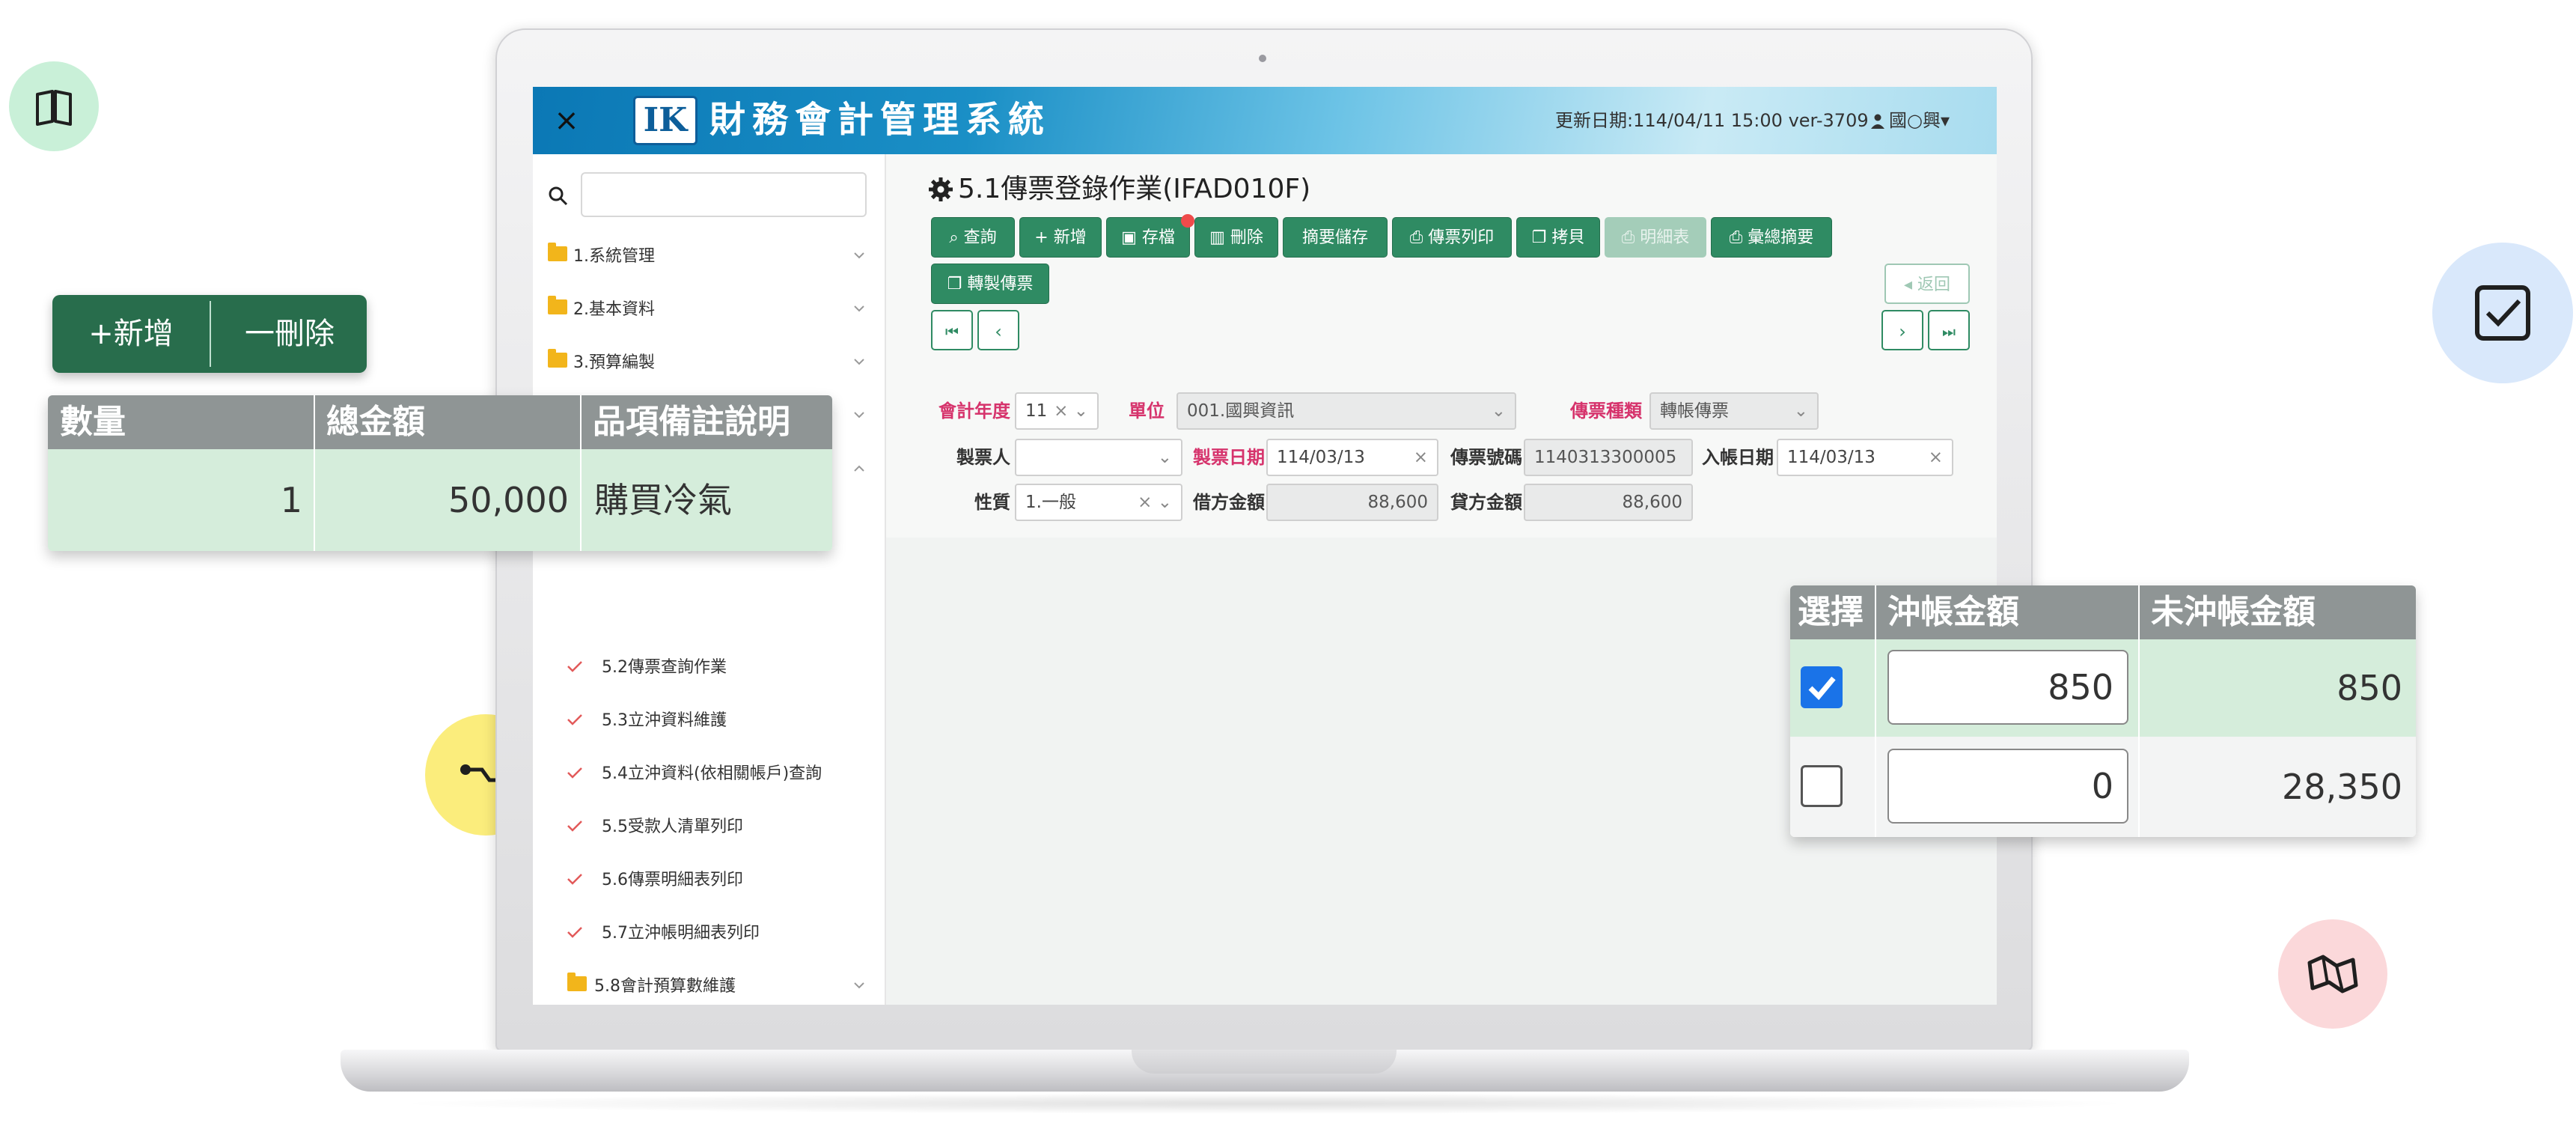 The image size is (2576, 1123). I want to click on company-logo: IK, so click(665, 120).